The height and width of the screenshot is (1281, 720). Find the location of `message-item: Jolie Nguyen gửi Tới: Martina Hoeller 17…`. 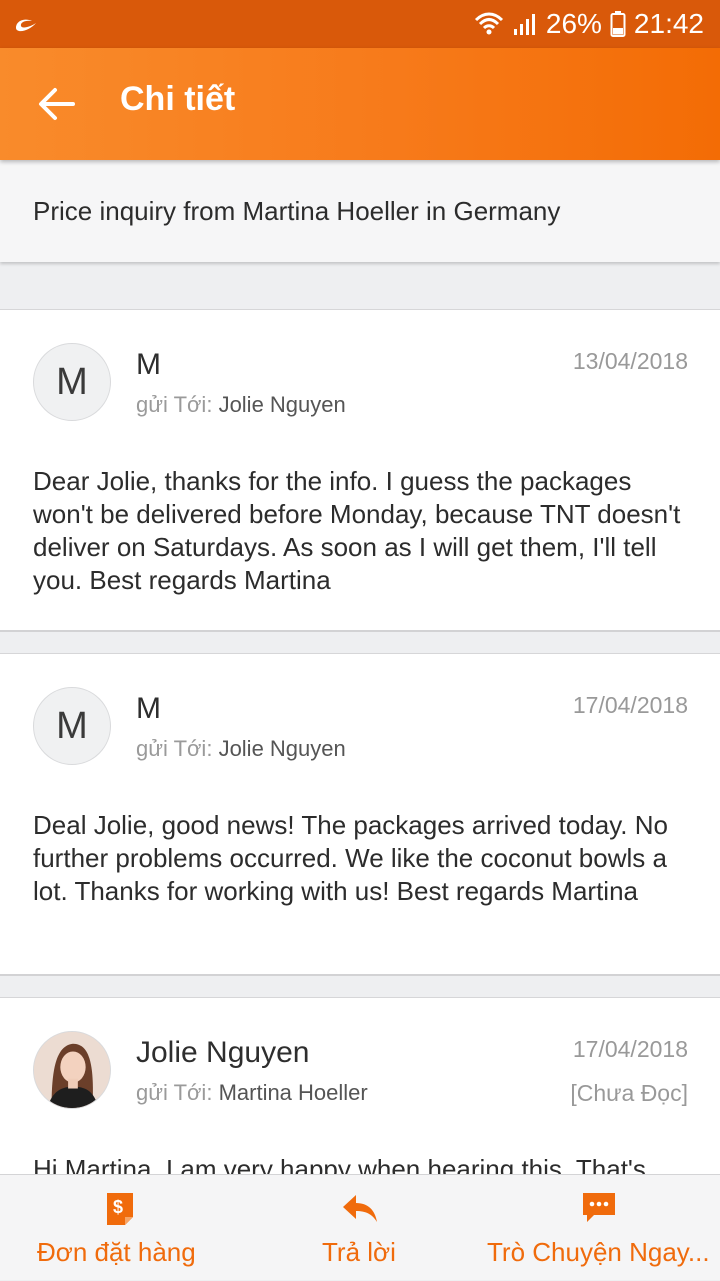

message-item: Jolie Nguyen gửi Tới: Martina Hoeller 17… is located at coordinates (360, 1085).